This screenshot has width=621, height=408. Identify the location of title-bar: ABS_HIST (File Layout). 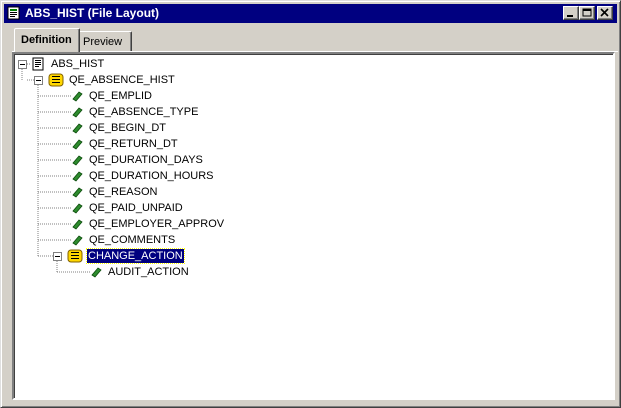
(310, 13).